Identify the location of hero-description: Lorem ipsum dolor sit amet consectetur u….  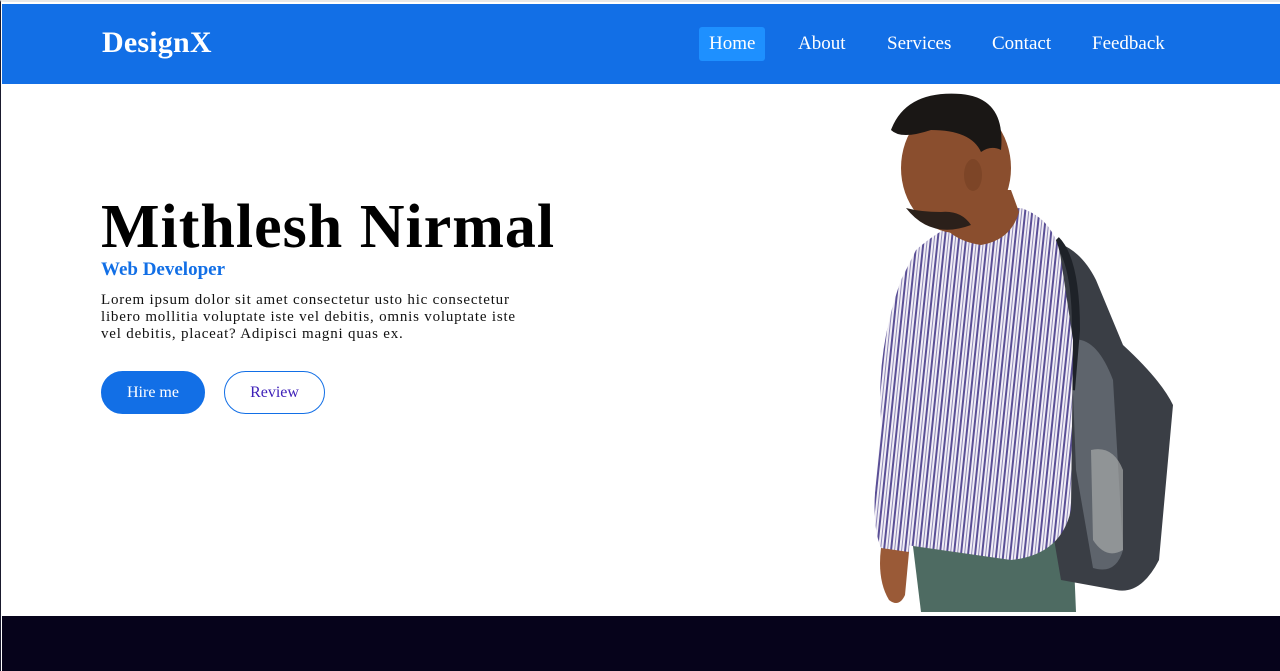
(308, 317).